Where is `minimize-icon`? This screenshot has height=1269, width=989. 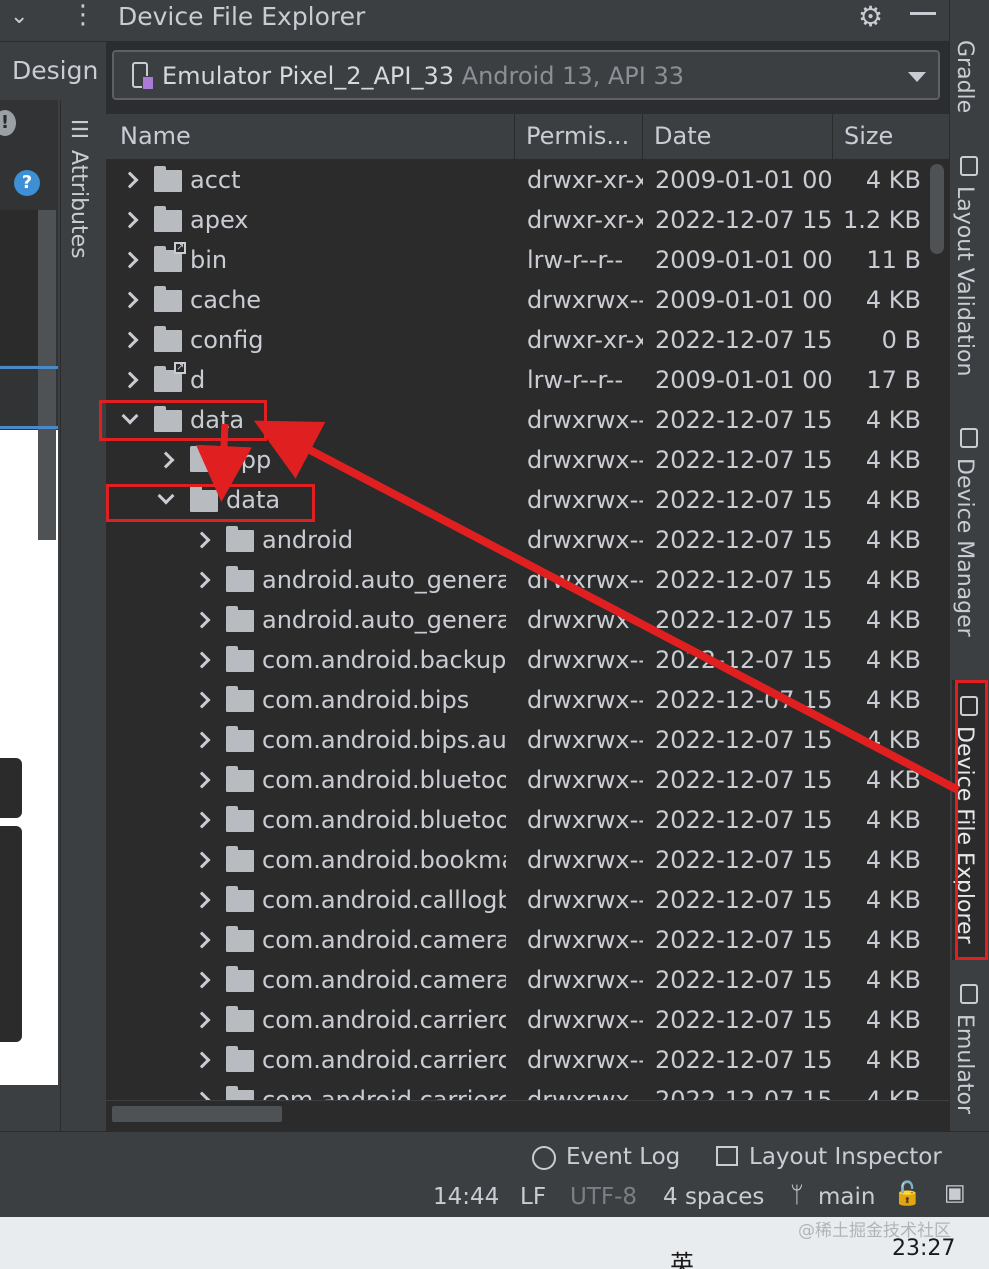
minimize-icon is located at coordinates (923, 13).